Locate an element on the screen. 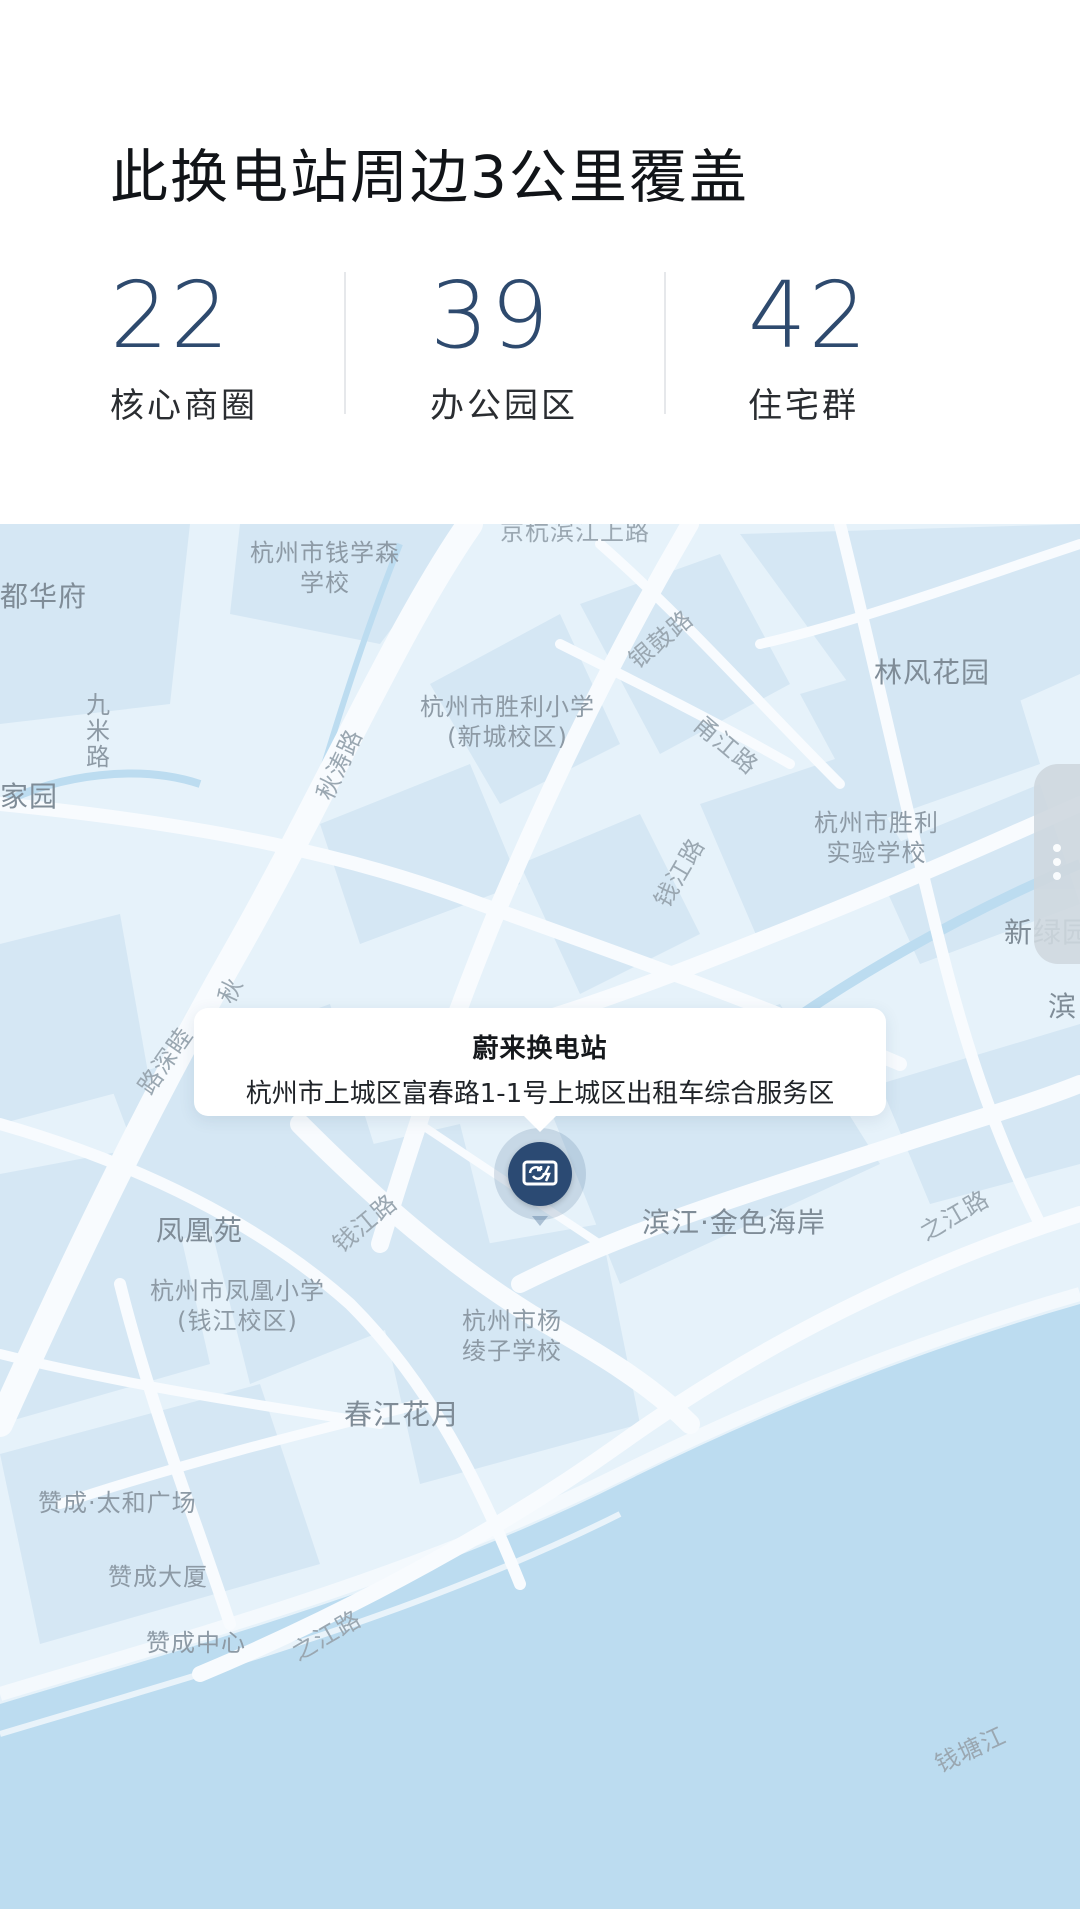  station-info-popup: 蔚来换电站 杭州市上城区富春路1-1号上城区出租车综合服务区 is located at coordinates (540, 1070).